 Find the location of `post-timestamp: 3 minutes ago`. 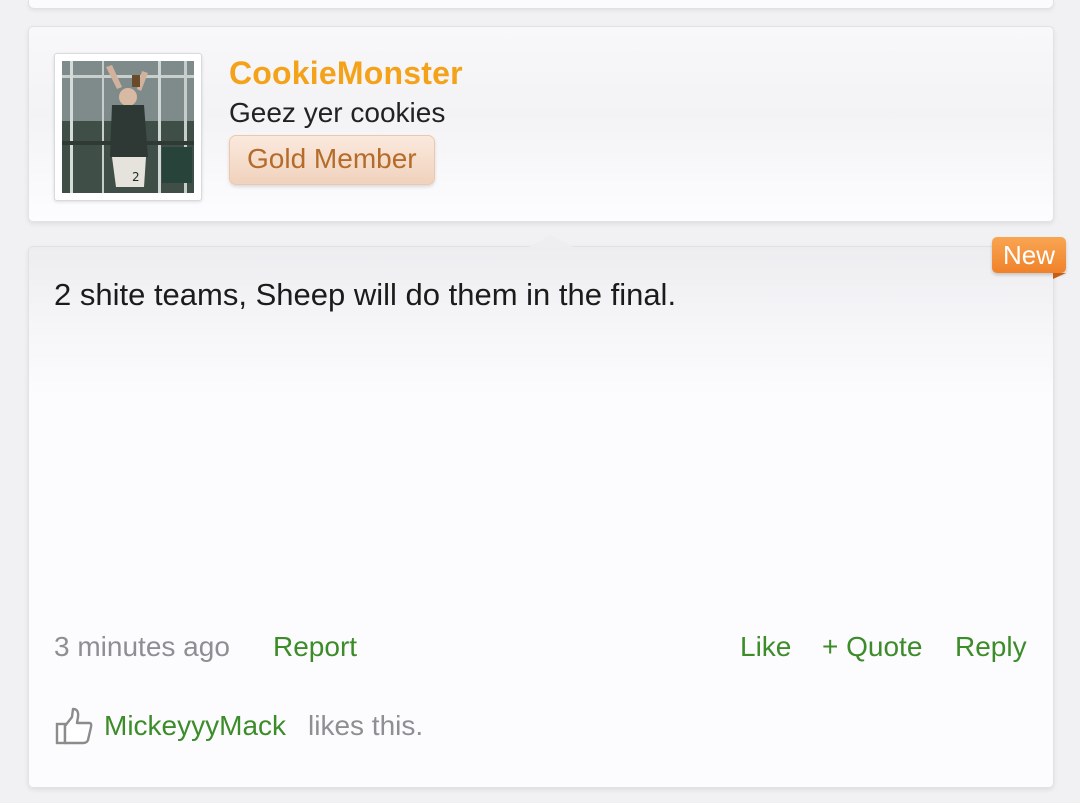

post-timestamp: 3 minutes ago is located at coordinates (142, 646).